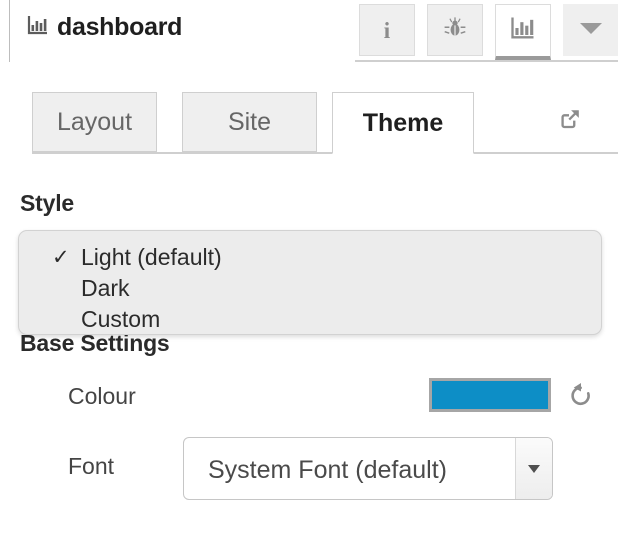 The width and height of the screenshot is (618, 542). Describe the element at coordinates (151, 257) in the screenshot. I see `menu-item-light-label: Light (default)` at that location.